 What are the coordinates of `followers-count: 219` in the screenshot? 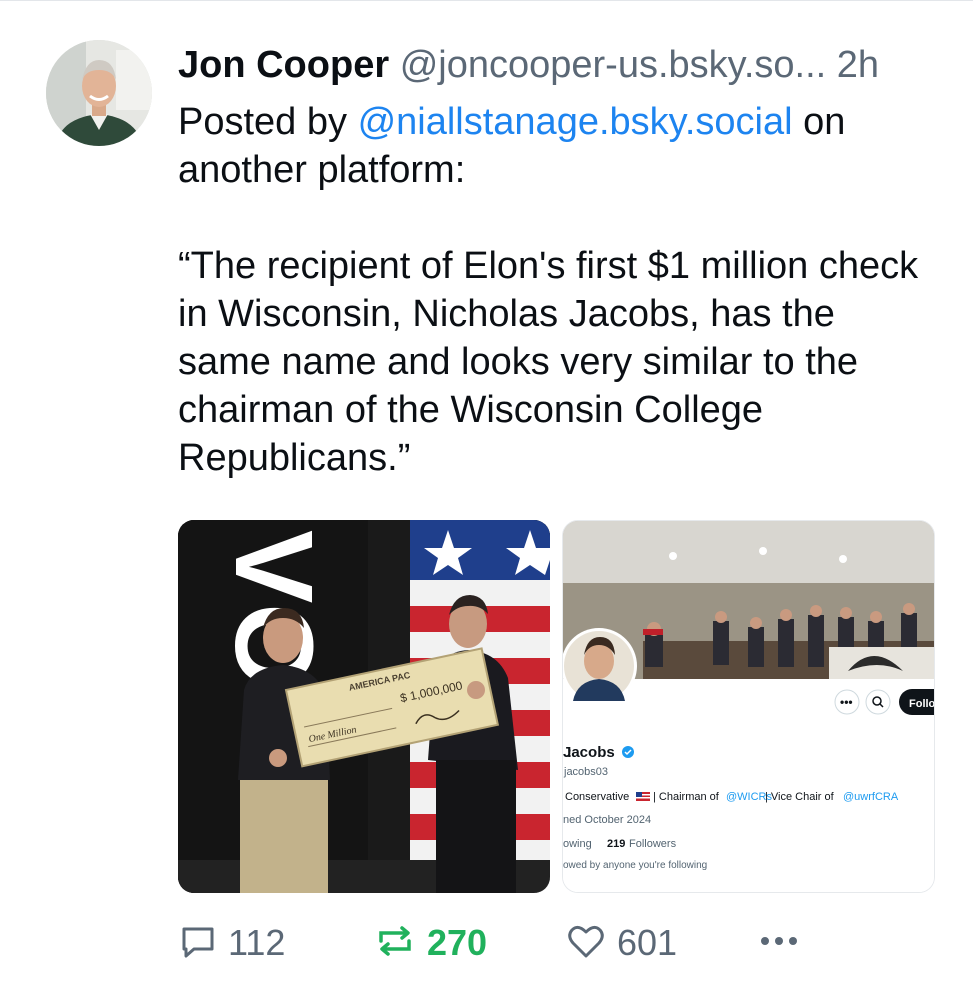 It's located at (616, 844).